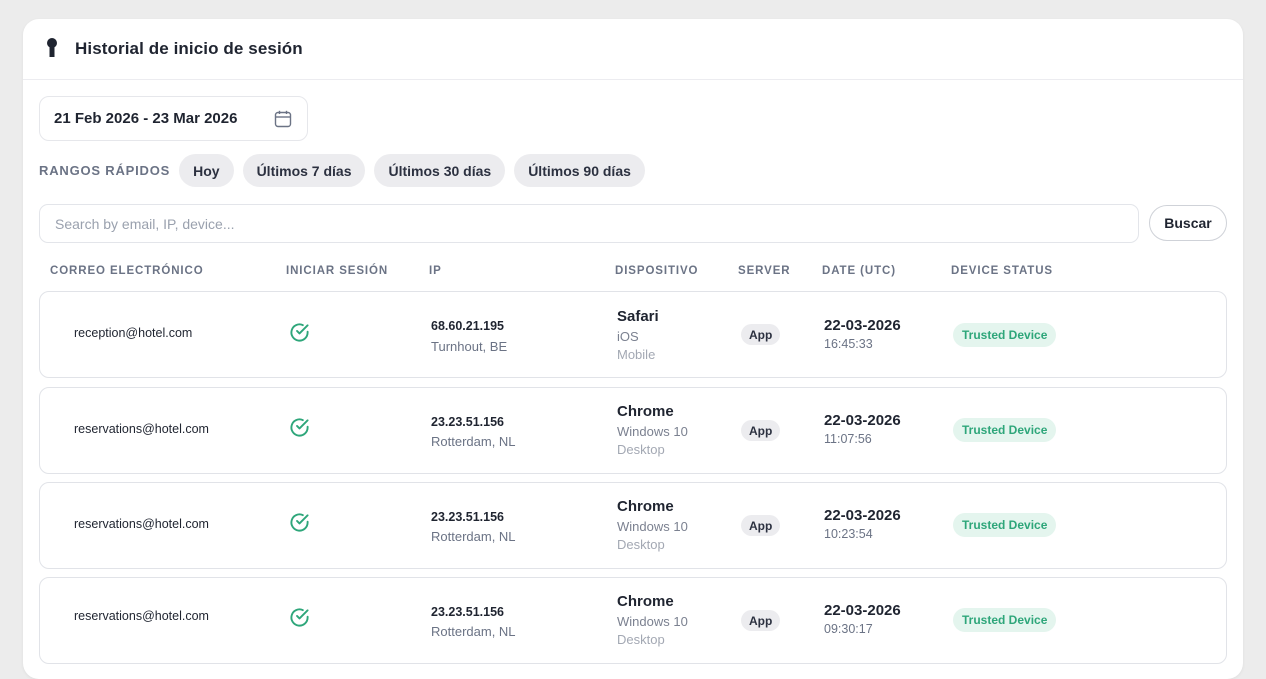  What do you see at coordinates (467, 326) in the screenshot?
I see `row-ip: 68.60.21.195` at bounding box center [467, 326].